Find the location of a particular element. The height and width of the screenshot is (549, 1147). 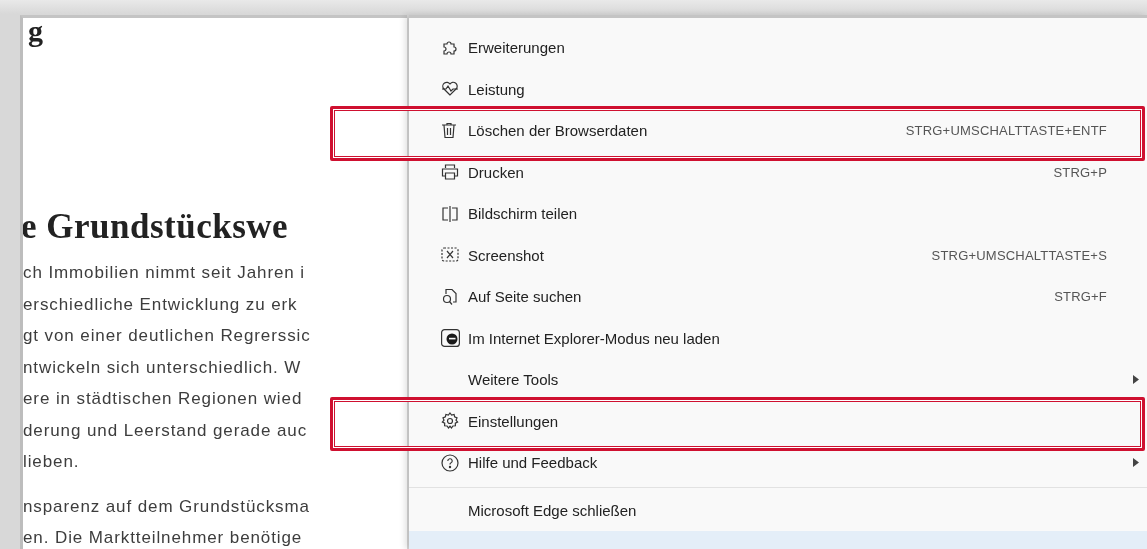

menu-item: Löschen der Browserdaten STRG+UMSCHALTTASTE+ENTF is located at coordinates (778, 131).